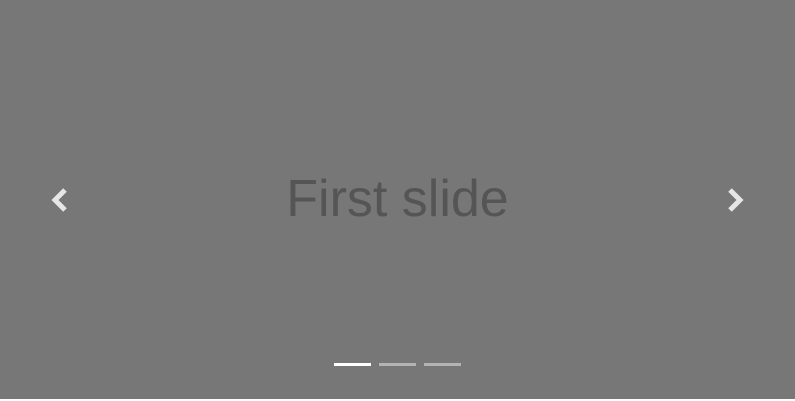 The image size is (795, 401). I want to click on chevron-left-icon, so click(60, 200).